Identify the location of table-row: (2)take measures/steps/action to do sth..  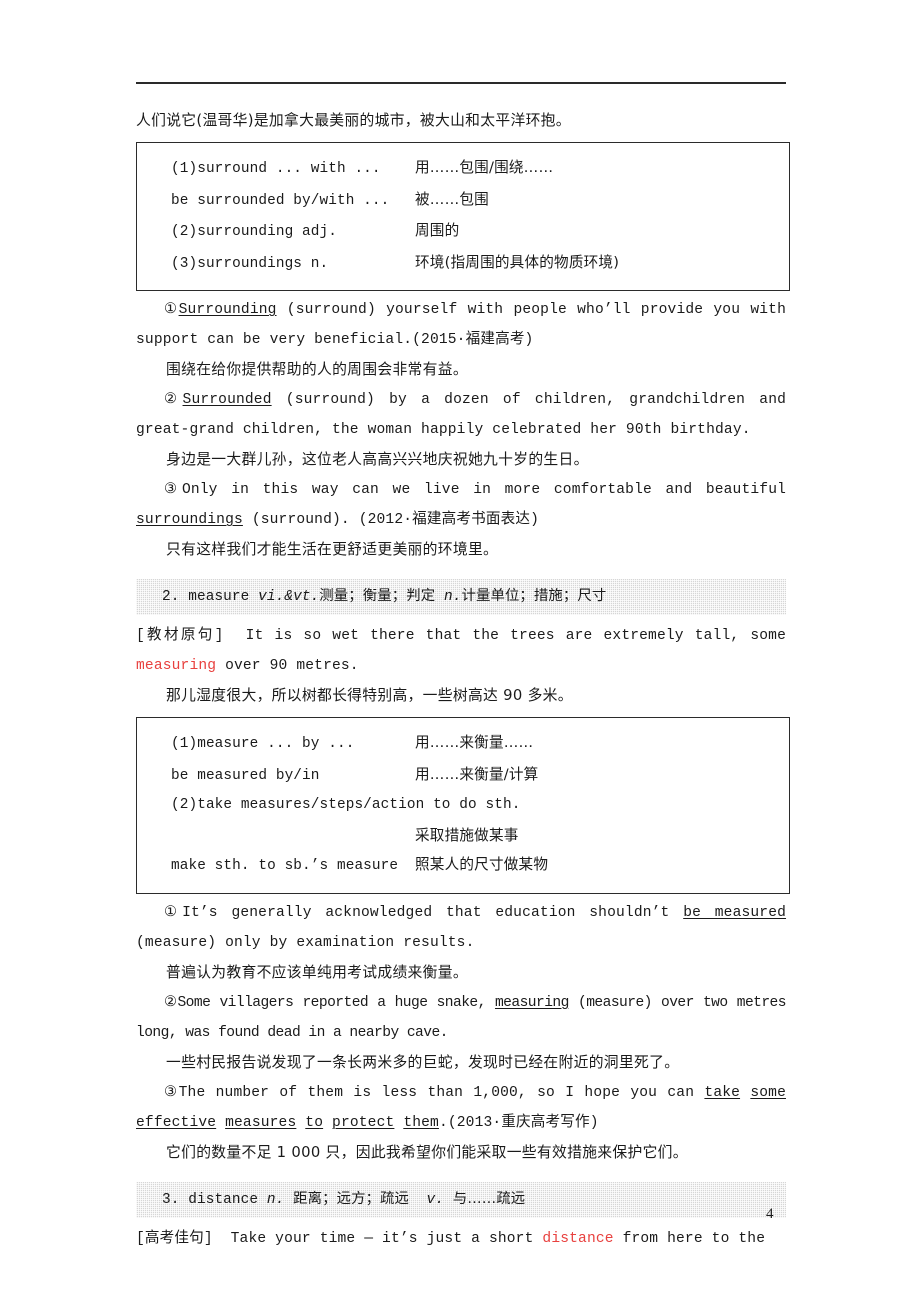
(463, 806).